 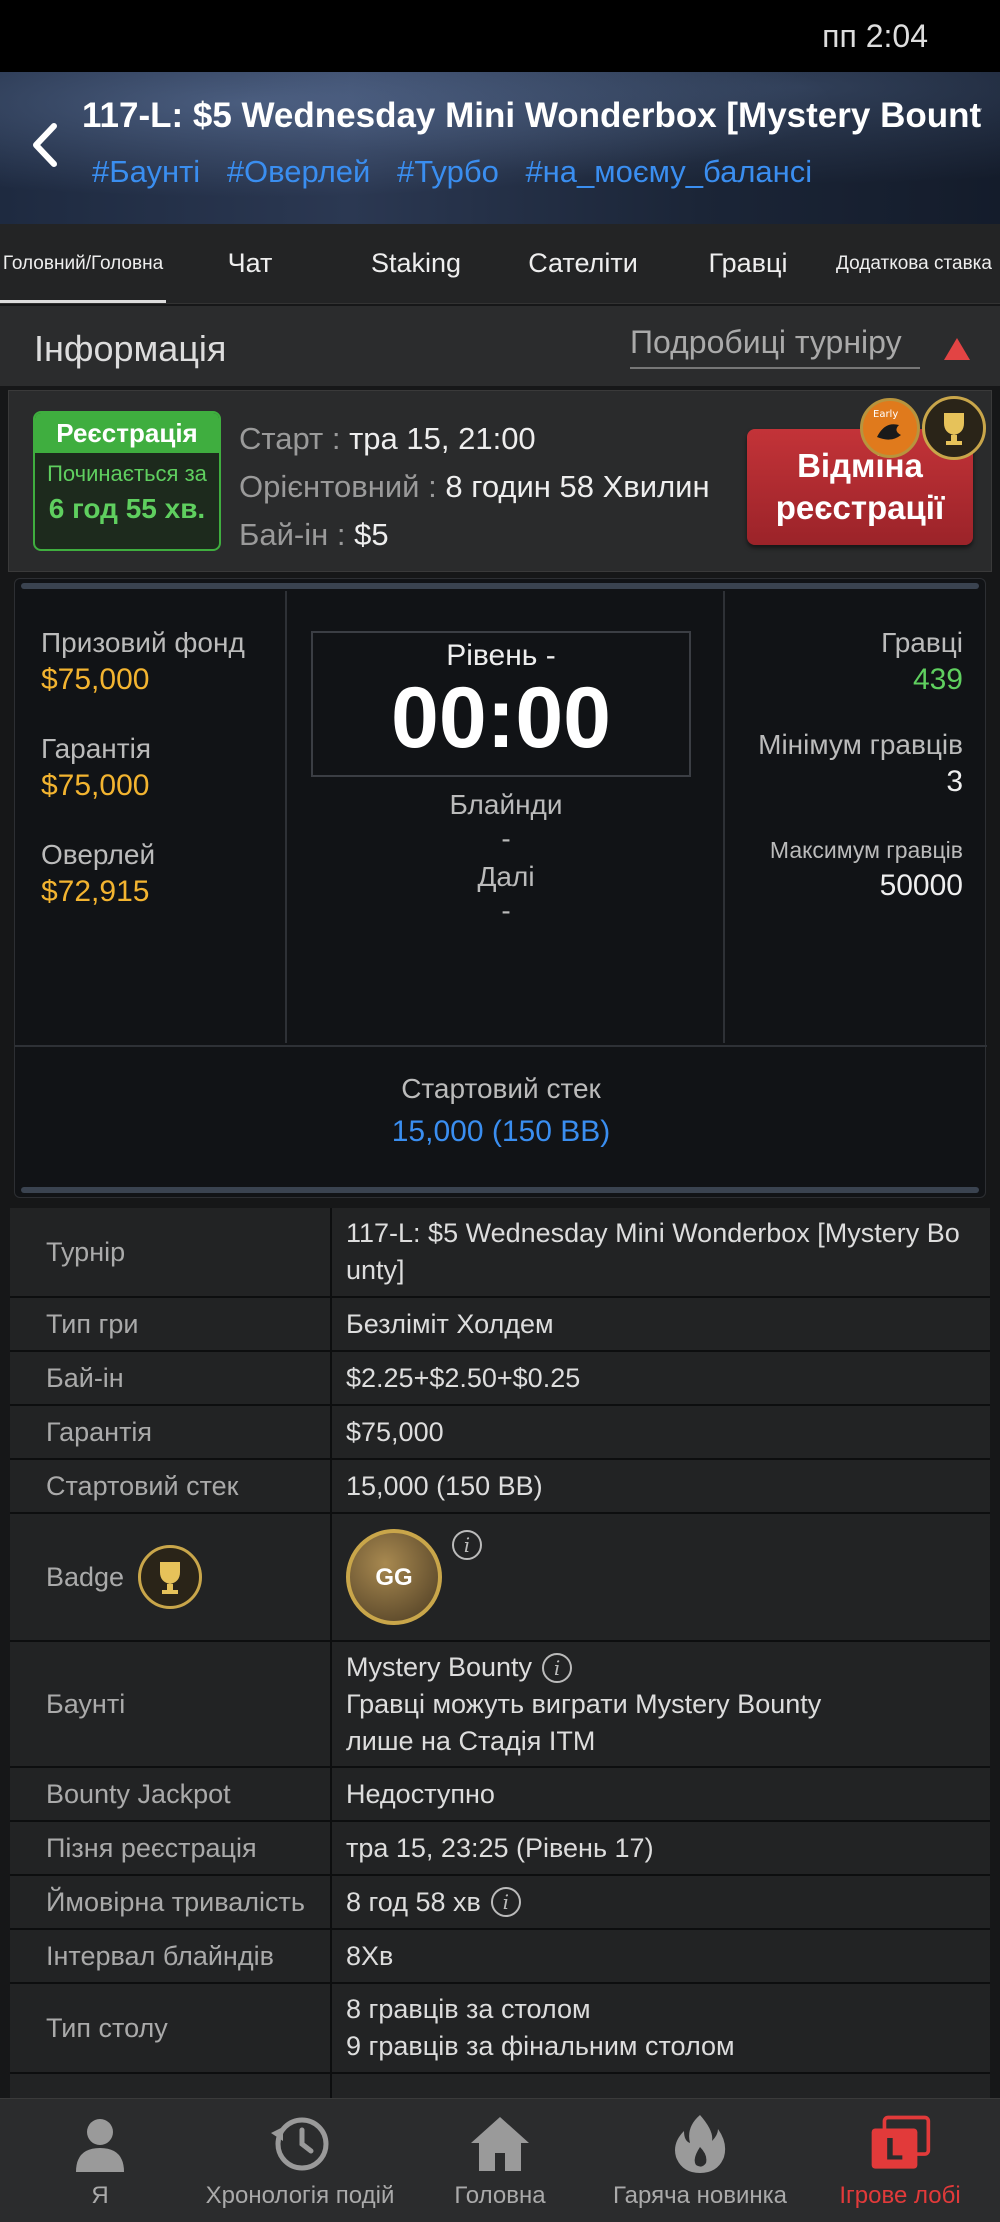 What do you see at coordinates (130, 348) in the screenshot?
I see `section-title: Інформація` at bounding box center [130, 348].